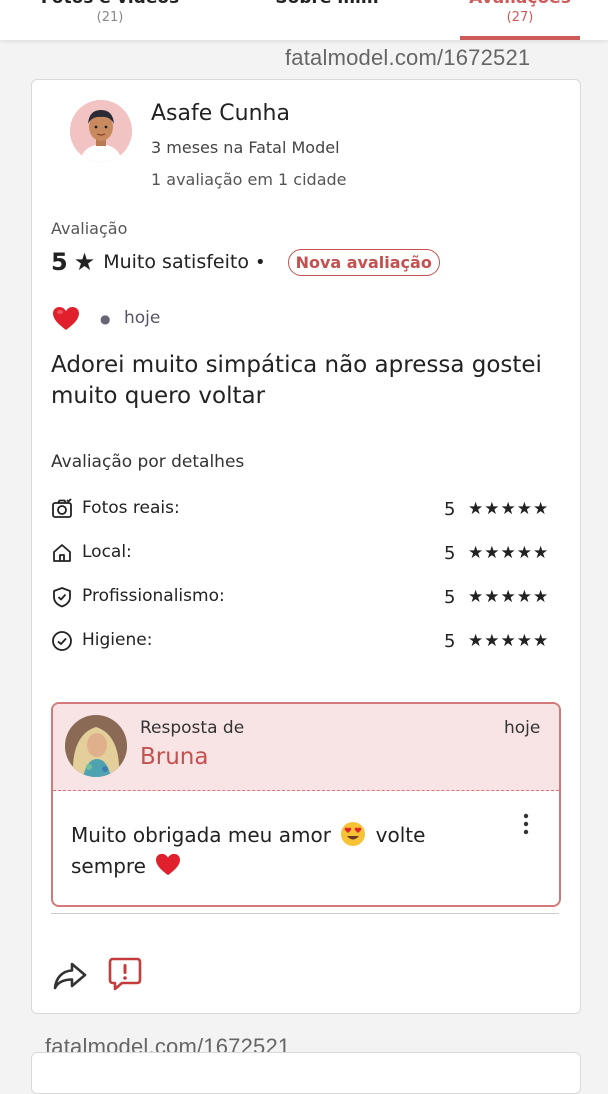 The width and height of the screenshot is (608, 1094). What do you see at coordinates (62, 641) in the screenshot?
I see `check-circle-icon` at bounding box center [62, 641].